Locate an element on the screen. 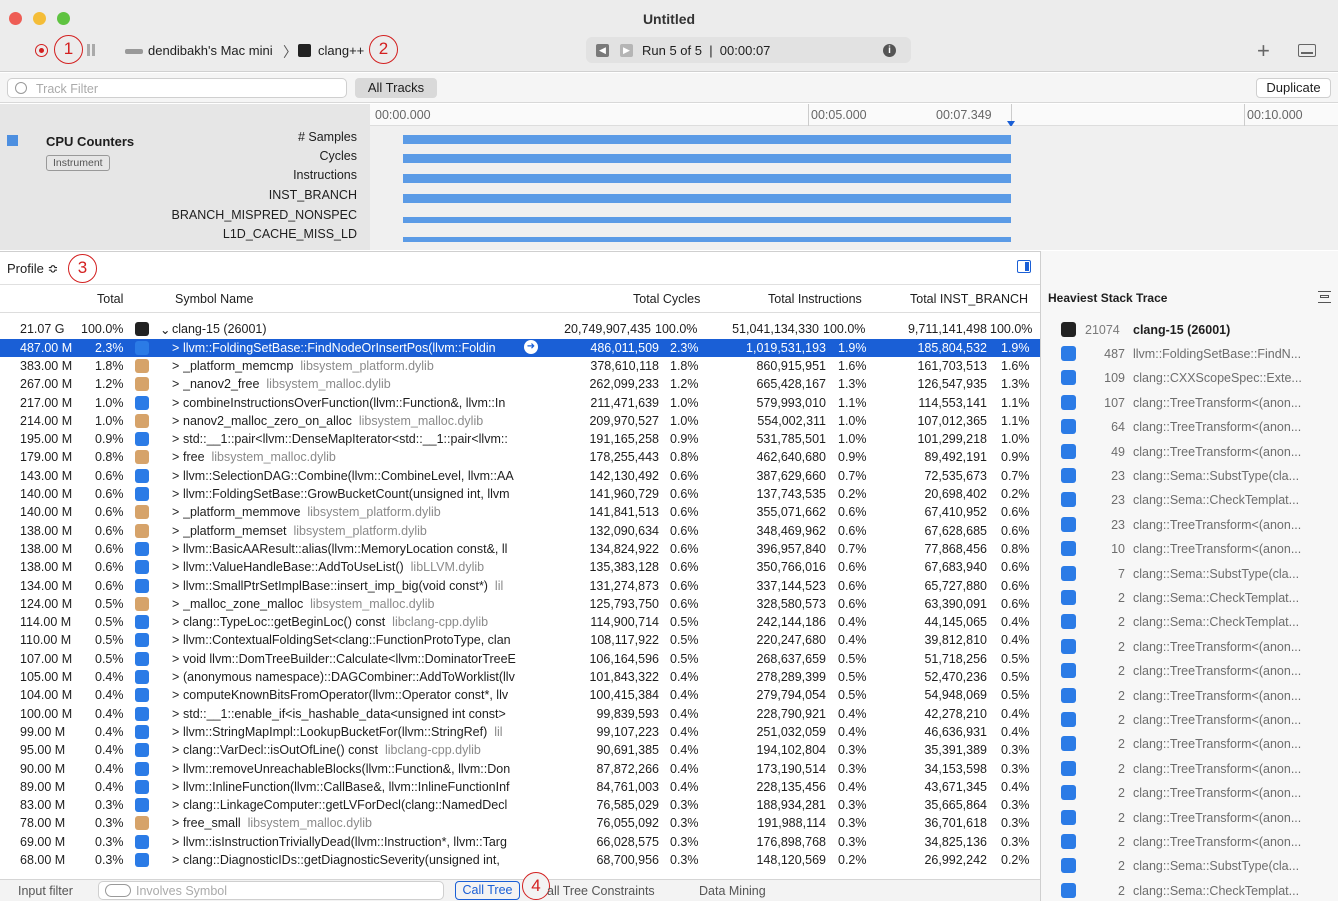 This screenshot has height=903, width=1338. device-label: dendibakh's Mac mini is located at coordinates (210, 50).